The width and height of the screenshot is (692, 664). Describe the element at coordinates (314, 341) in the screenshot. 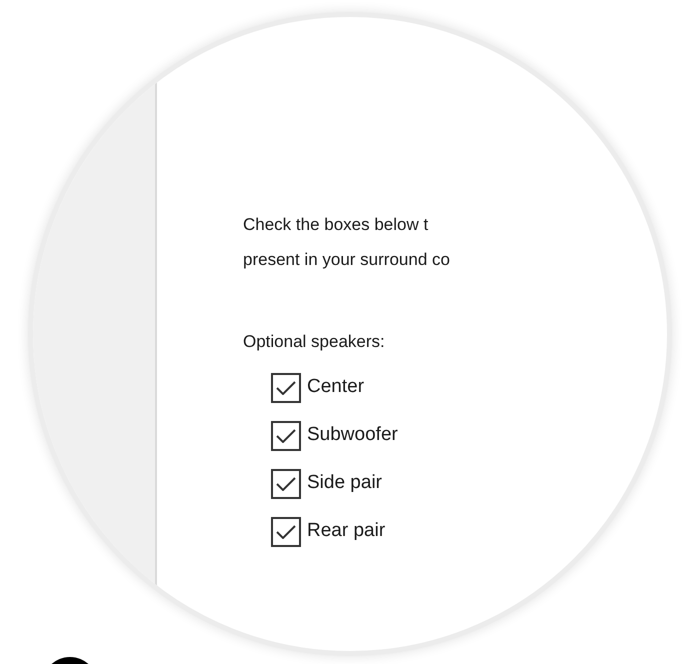

I see `section-label: Optional speakers:` at that location.